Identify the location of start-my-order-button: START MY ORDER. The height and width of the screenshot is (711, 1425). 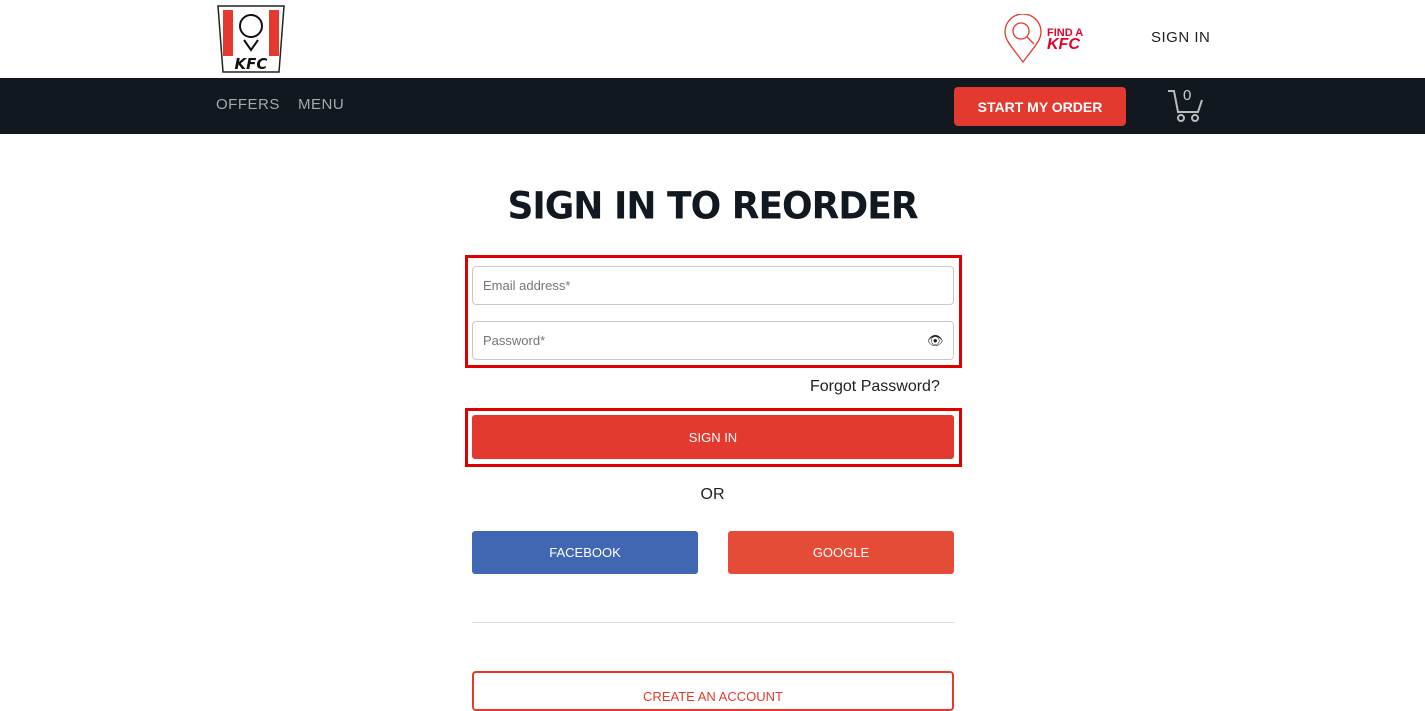
(1040, 106).